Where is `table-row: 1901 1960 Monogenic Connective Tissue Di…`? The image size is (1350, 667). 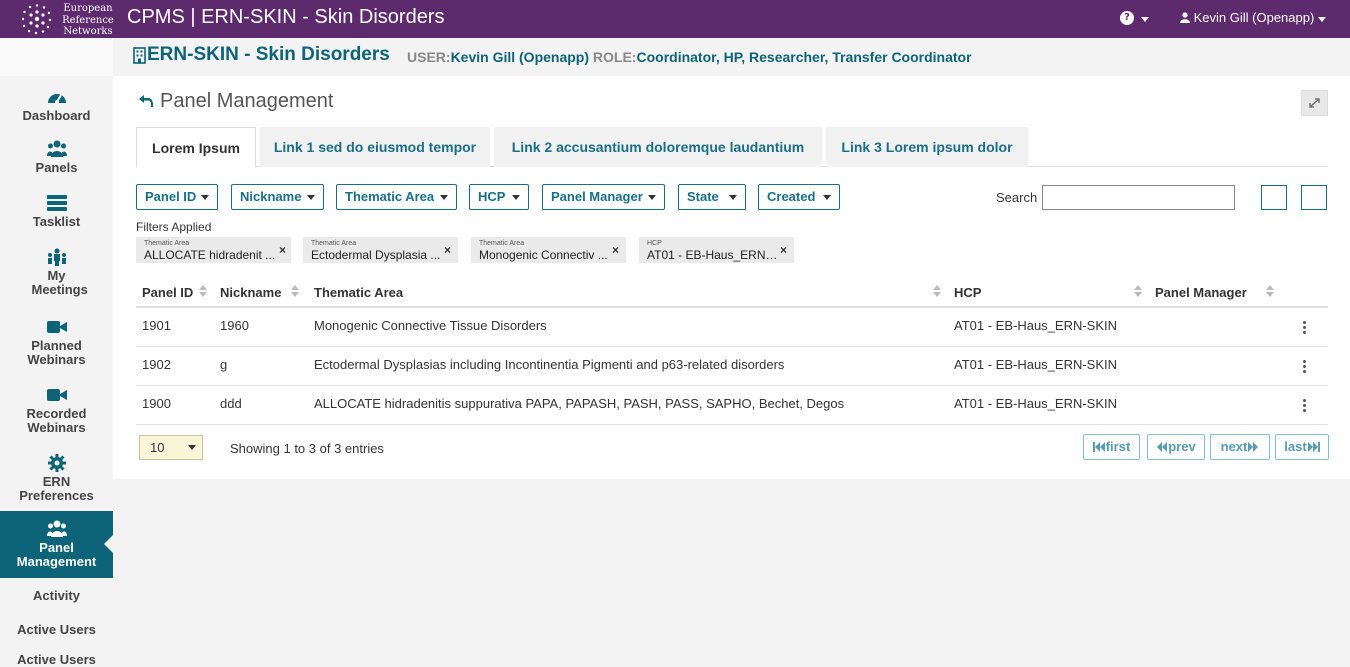 table-row: 1901 1960 Monogenic Connective Tissue Di… is located at coordinates (732, 327).